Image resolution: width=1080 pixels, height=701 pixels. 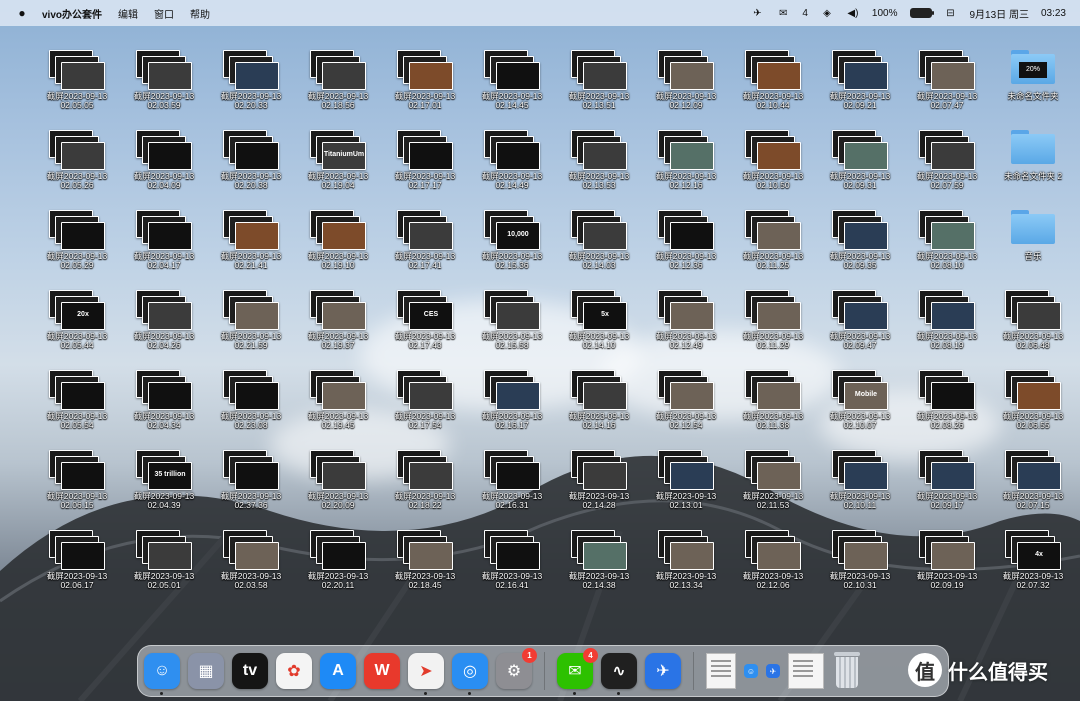 What do you see at coordinates (773, 314) in the screenshot?
I see `screenshot-file: 截屏2023-09-13 02.11.29` at bounding box center [773, 314].